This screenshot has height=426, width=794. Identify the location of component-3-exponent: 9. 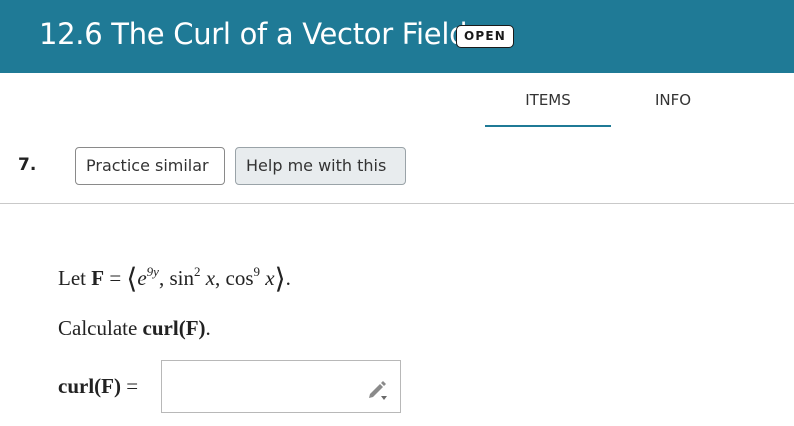
(257, 271).